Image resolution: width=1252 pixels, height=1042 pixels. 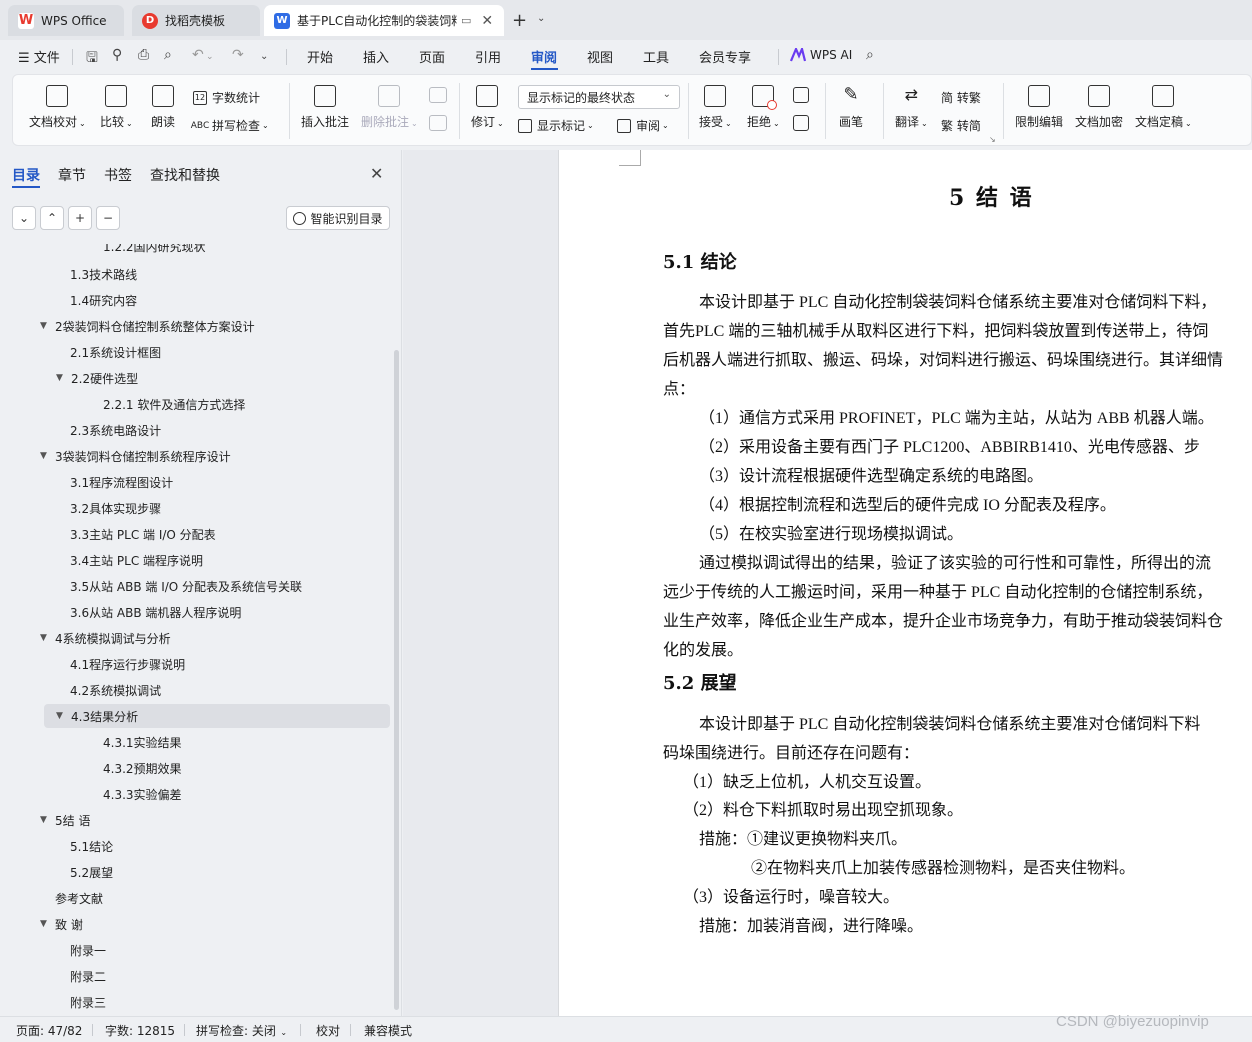 What do you see at coordinates (376, 173) in the screenshot?
I see `close-icon: ✕` at bounding box center [376, 173].